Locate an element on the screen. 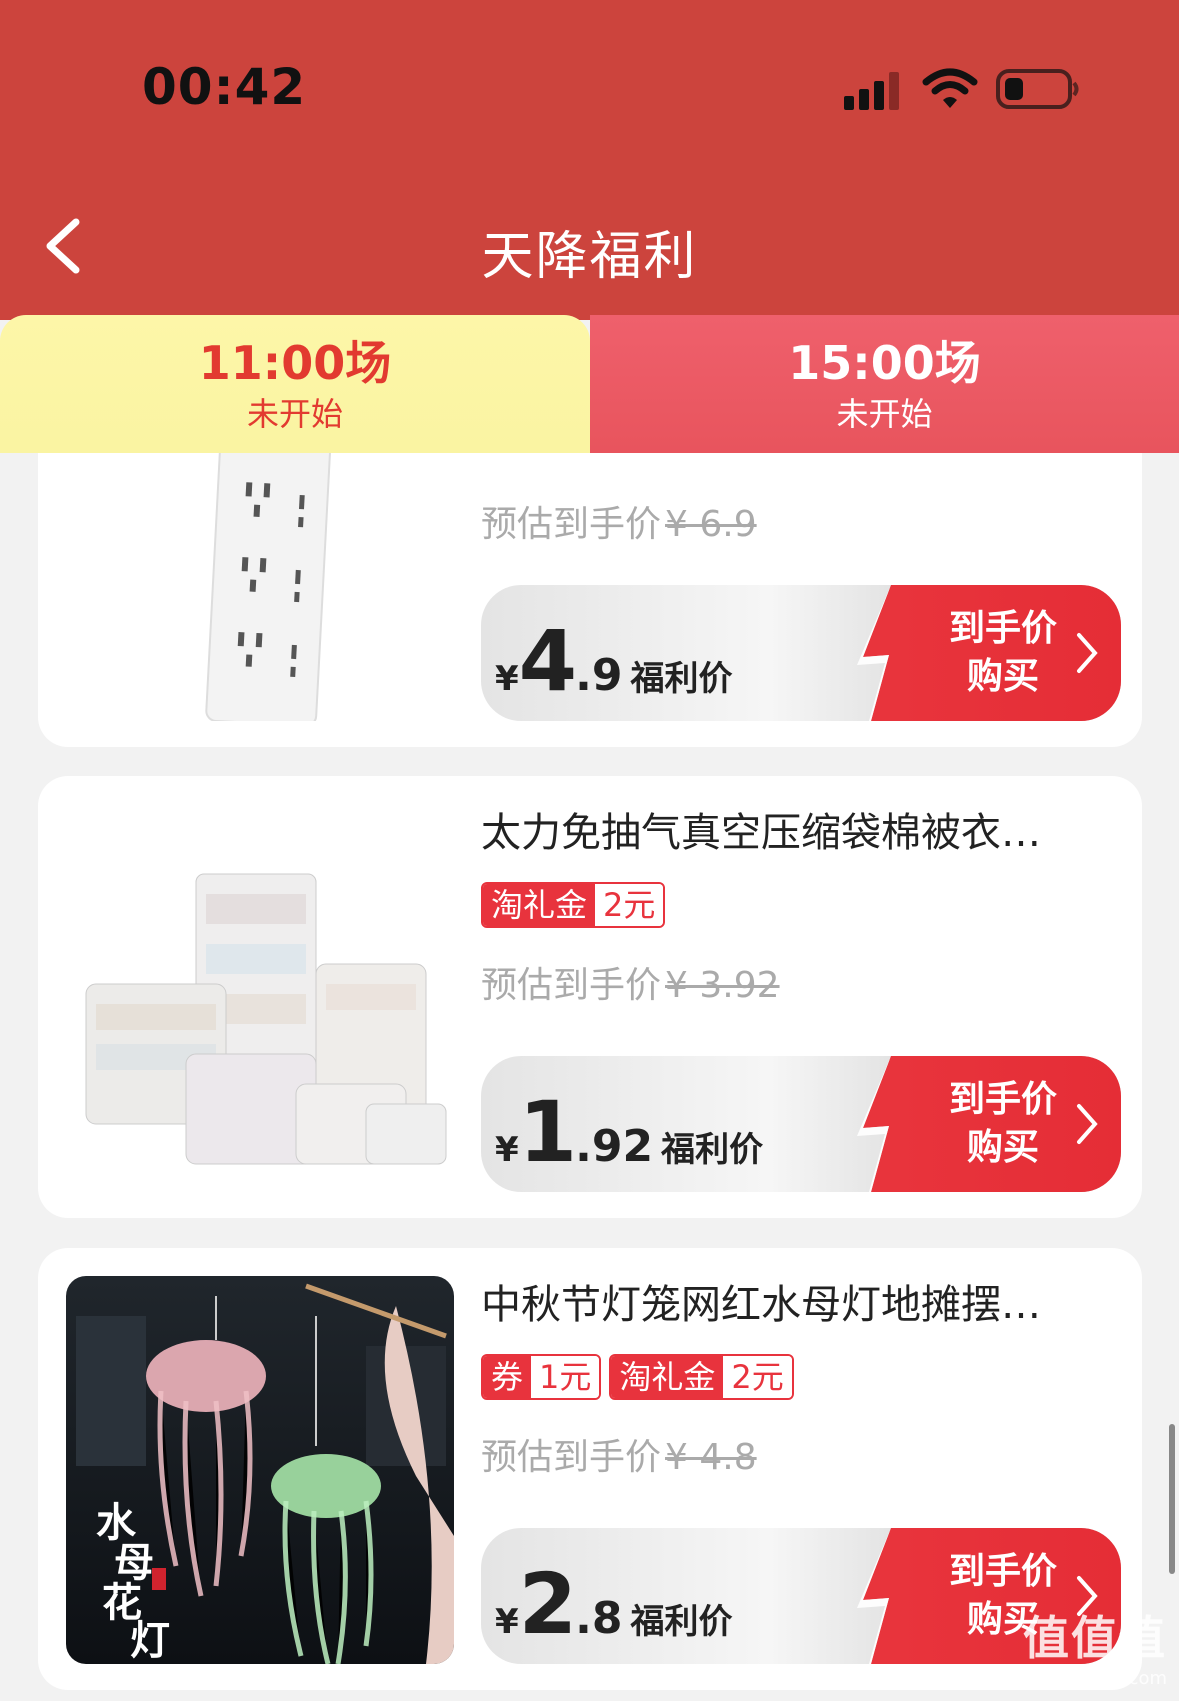 This screenshot has height=1701, width=1179. product-image-power-strip is located at coordinates (260, 587).